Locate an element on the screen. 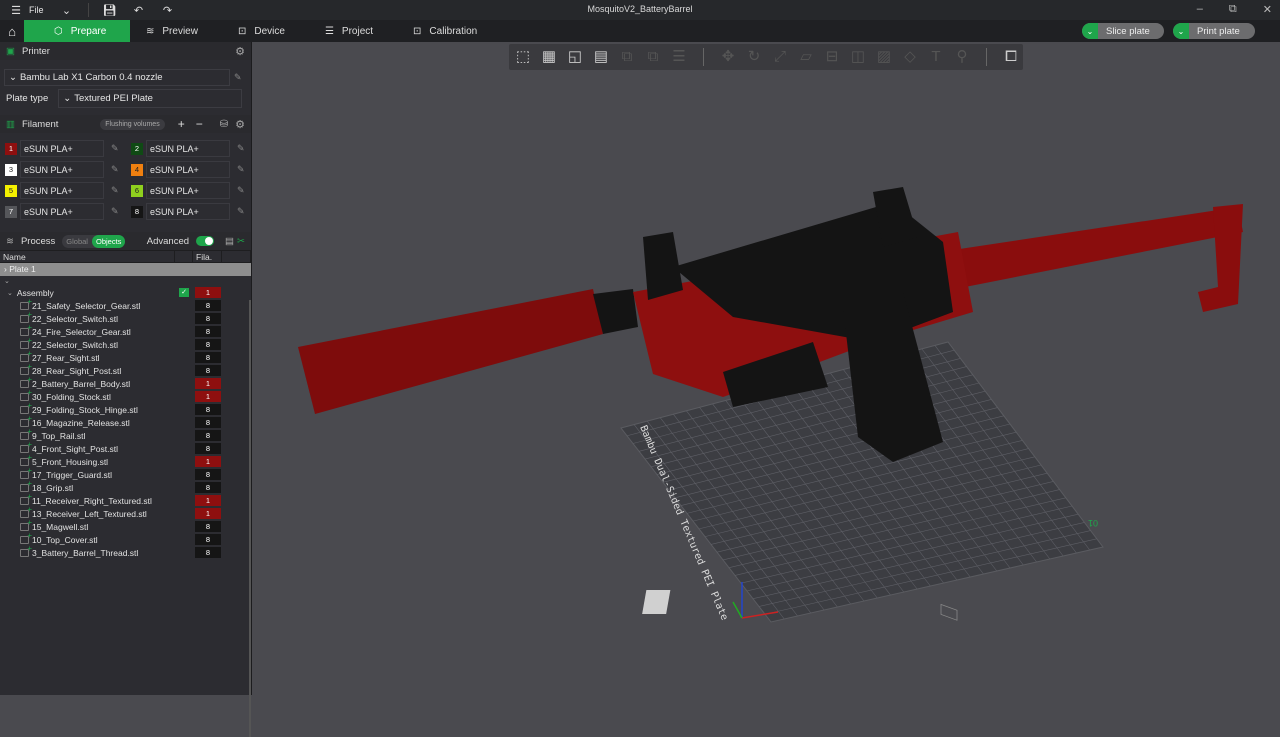  tab-project: ☰ Project is located at coordinates (353, 31).